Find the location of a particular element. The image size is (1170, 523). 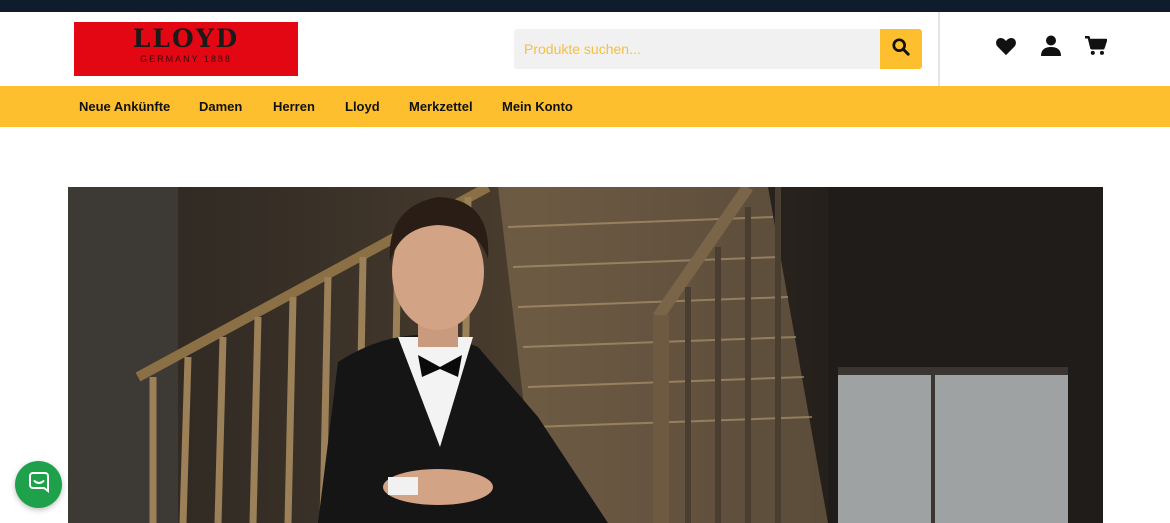

search-icon is located at coordinates (901, 49).